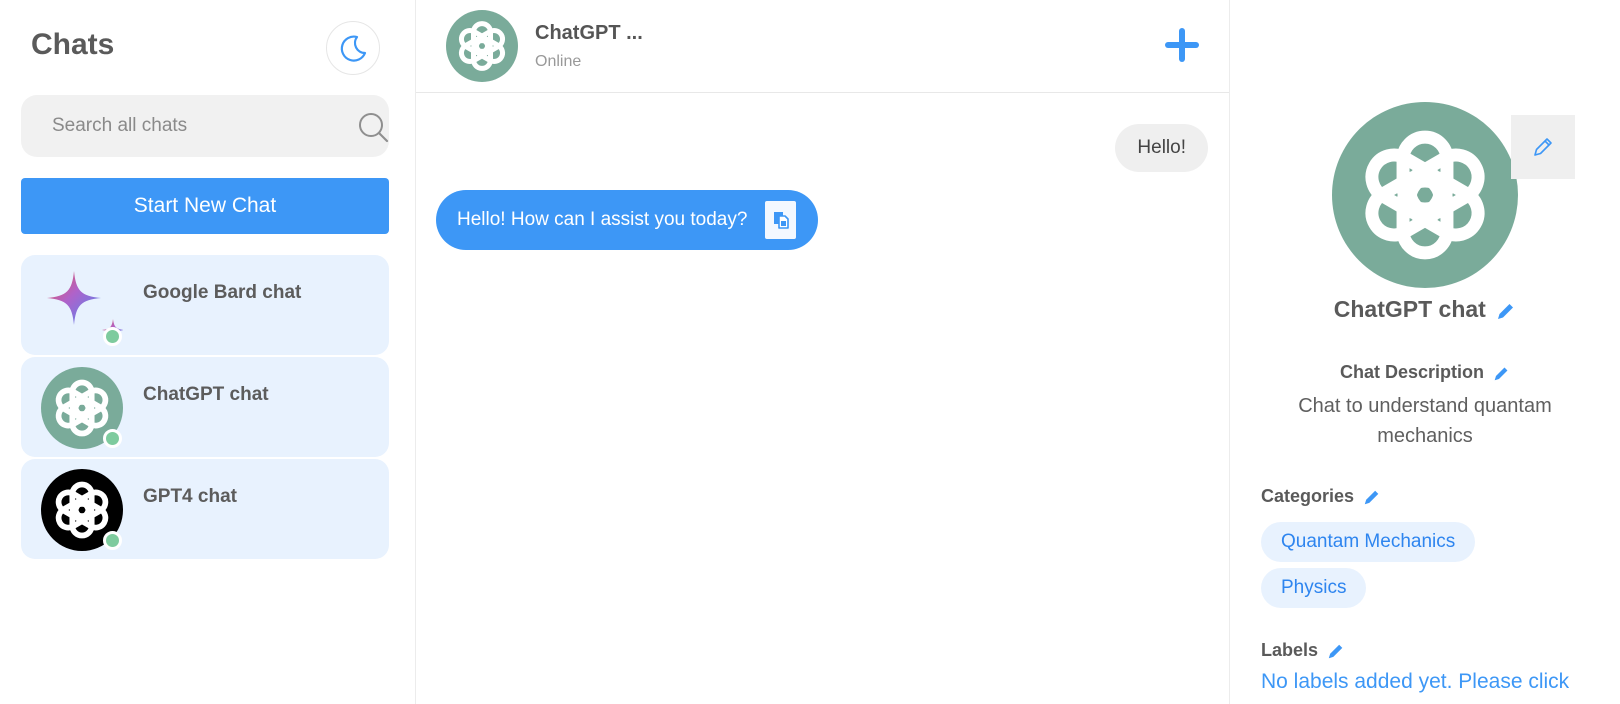 Image resolution: width=1620 pixels, height=704 pixels. Describe the element at coordinates (1314, 588) in the screenshot. I see `category-chip: Physics` at that location.